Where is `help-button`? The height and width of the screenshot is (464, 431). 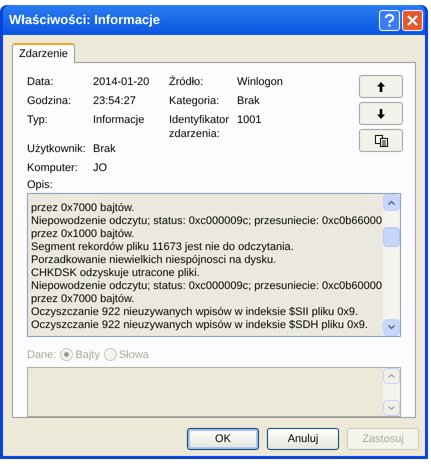
help-button is located at coordinates (389, 20).